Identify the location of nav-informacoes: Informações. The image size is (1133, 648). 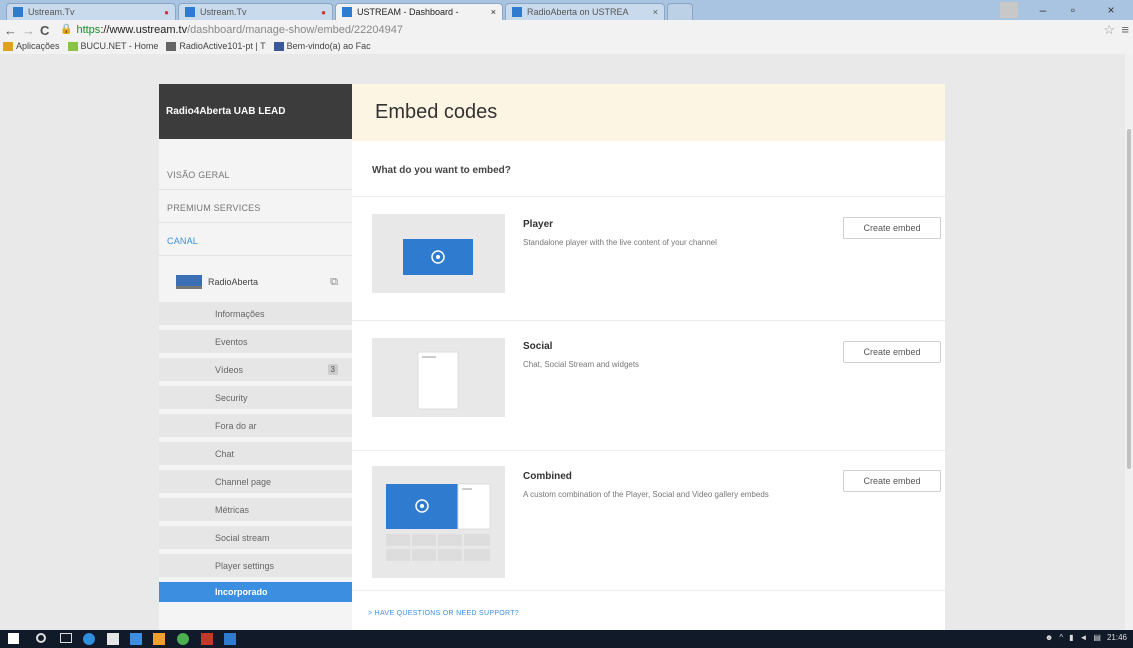
(255, 313).